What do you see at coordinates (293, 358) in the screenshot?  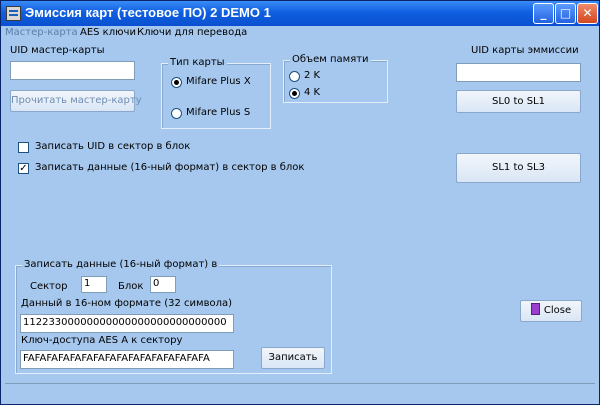 I see `write-button: Записать` at bounding box center [293, 358].